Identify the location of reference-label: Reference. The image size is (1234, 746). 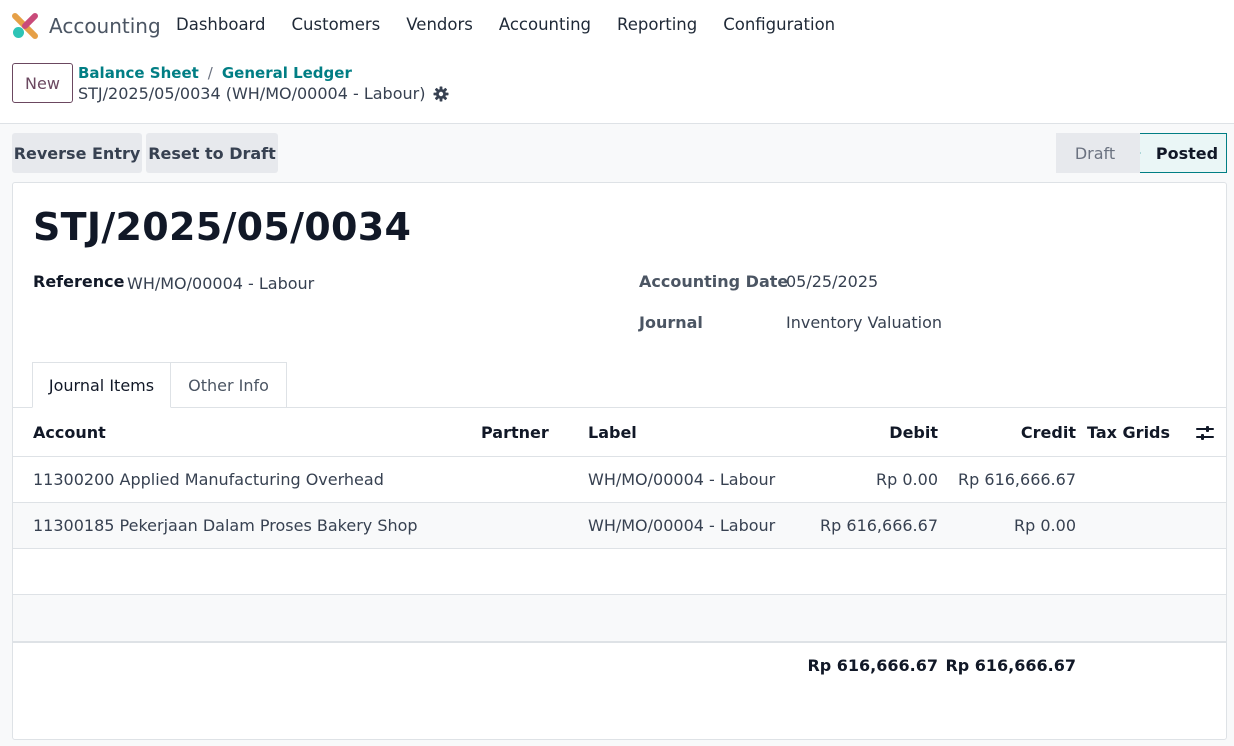
(79, 281).